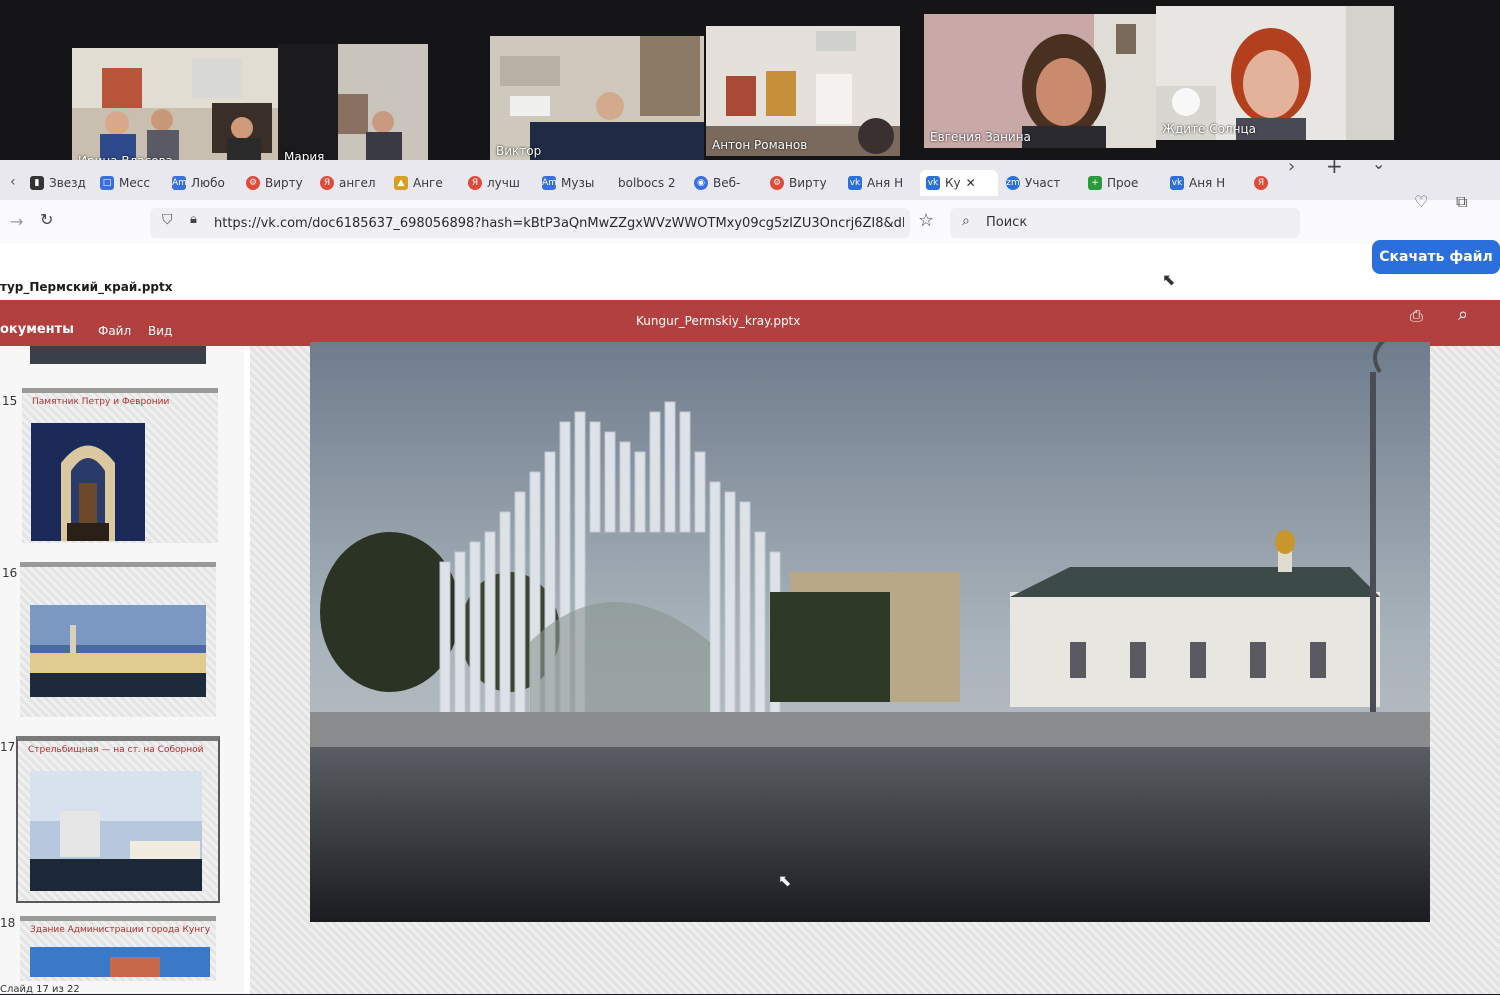  Describe the element at coordinates (10, 401) in the screenshot. I see `slide-number: 15` at that location.